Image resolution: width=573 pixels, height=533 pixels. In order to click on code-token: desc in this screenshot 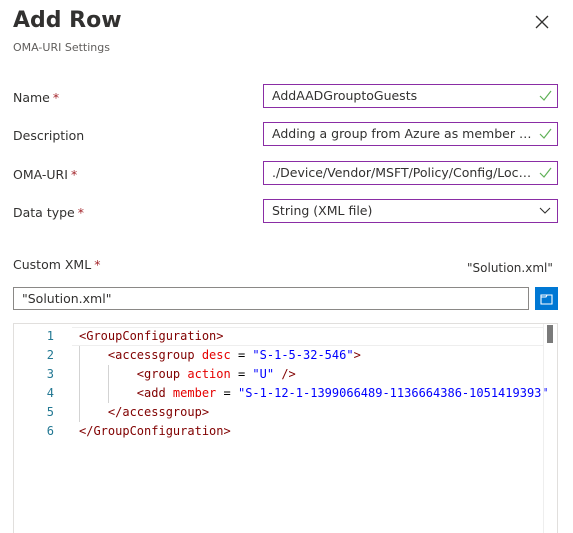, I will do `click(216, 355)`.